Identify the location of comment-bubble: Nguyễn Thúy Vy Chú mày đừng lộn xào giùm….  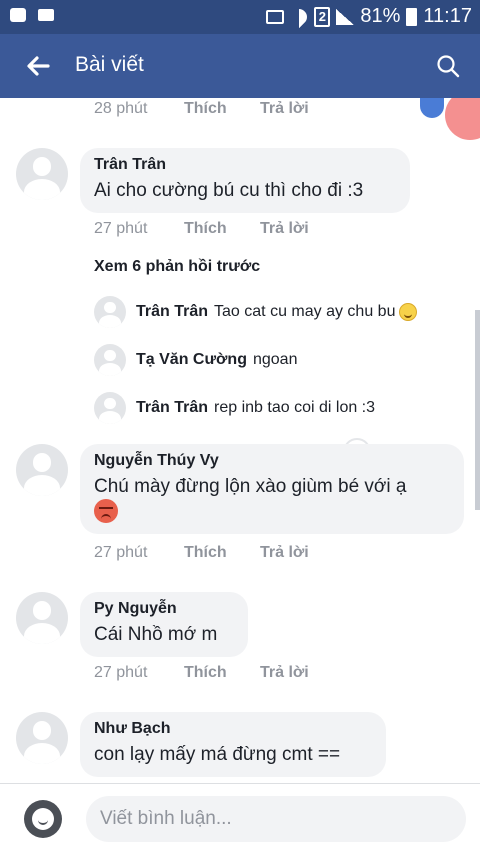
(272, 489).